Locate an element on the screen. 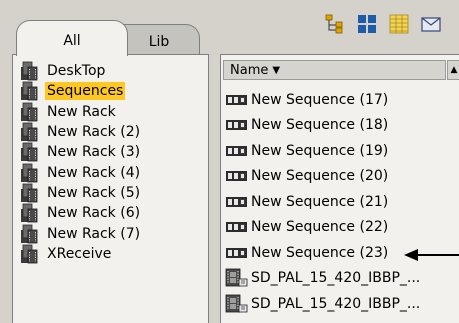 The height and width of the screenshot is (323, 459). tree-item-label: New Rack (4) is located at coordinates (94, 172).